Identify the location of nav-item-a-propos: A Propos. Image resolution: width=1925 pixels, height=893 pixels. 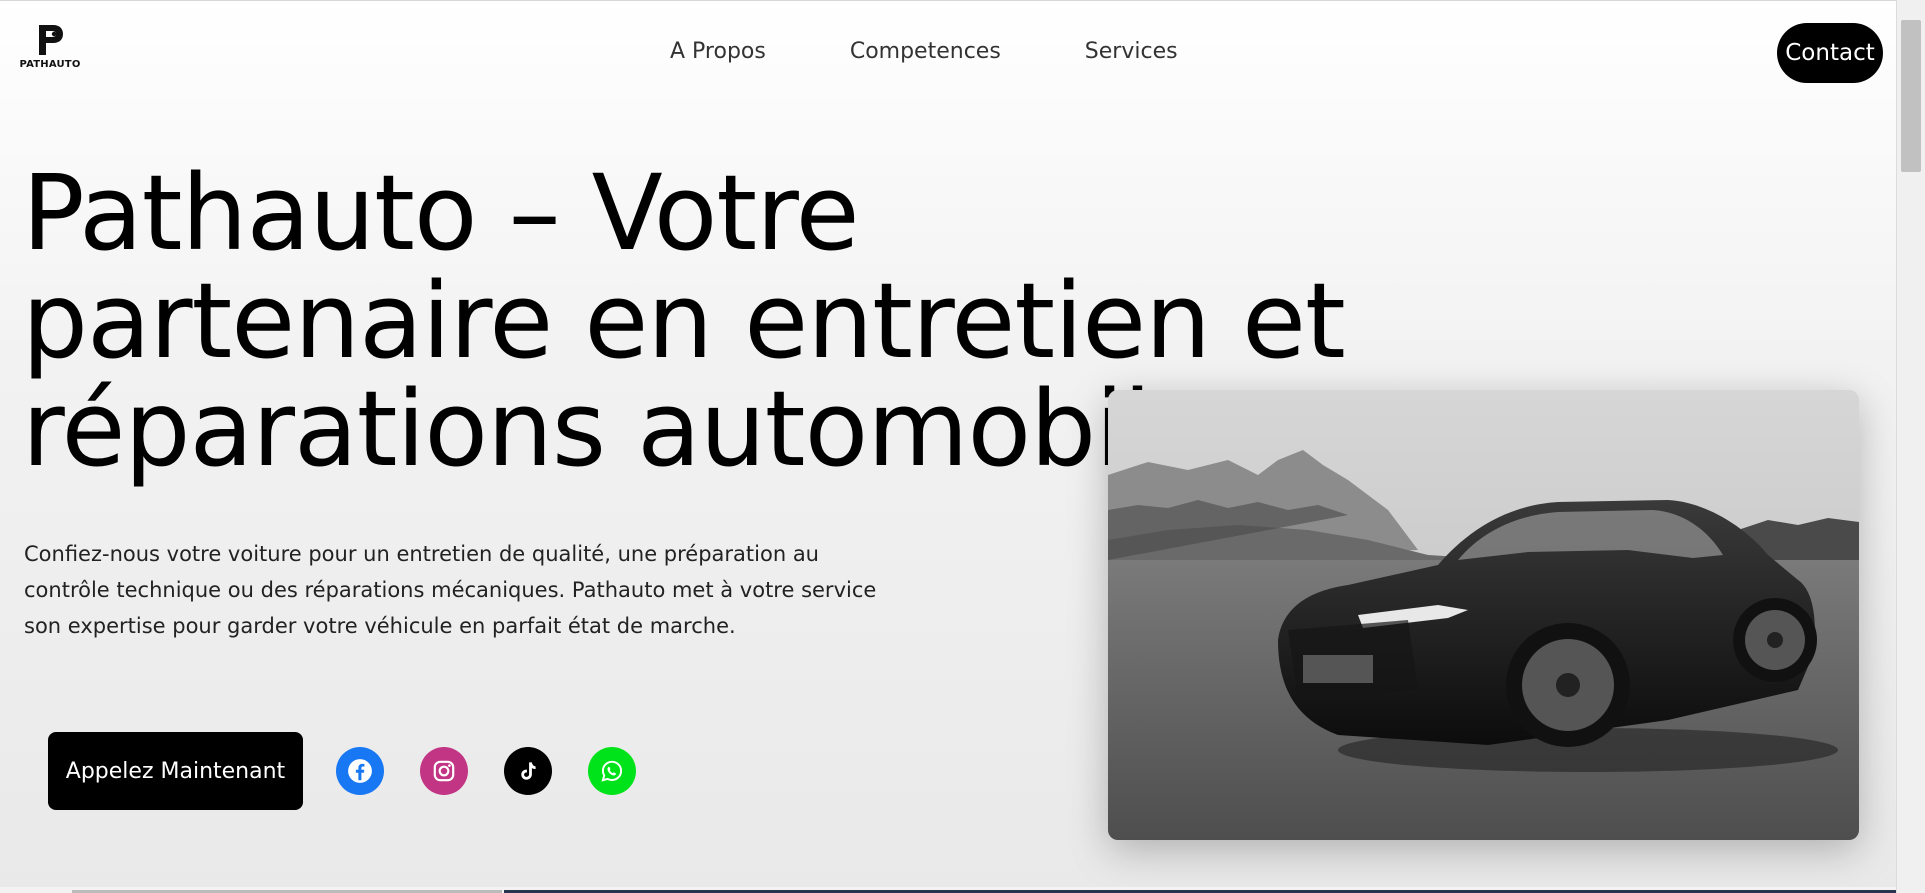
(718, 51).